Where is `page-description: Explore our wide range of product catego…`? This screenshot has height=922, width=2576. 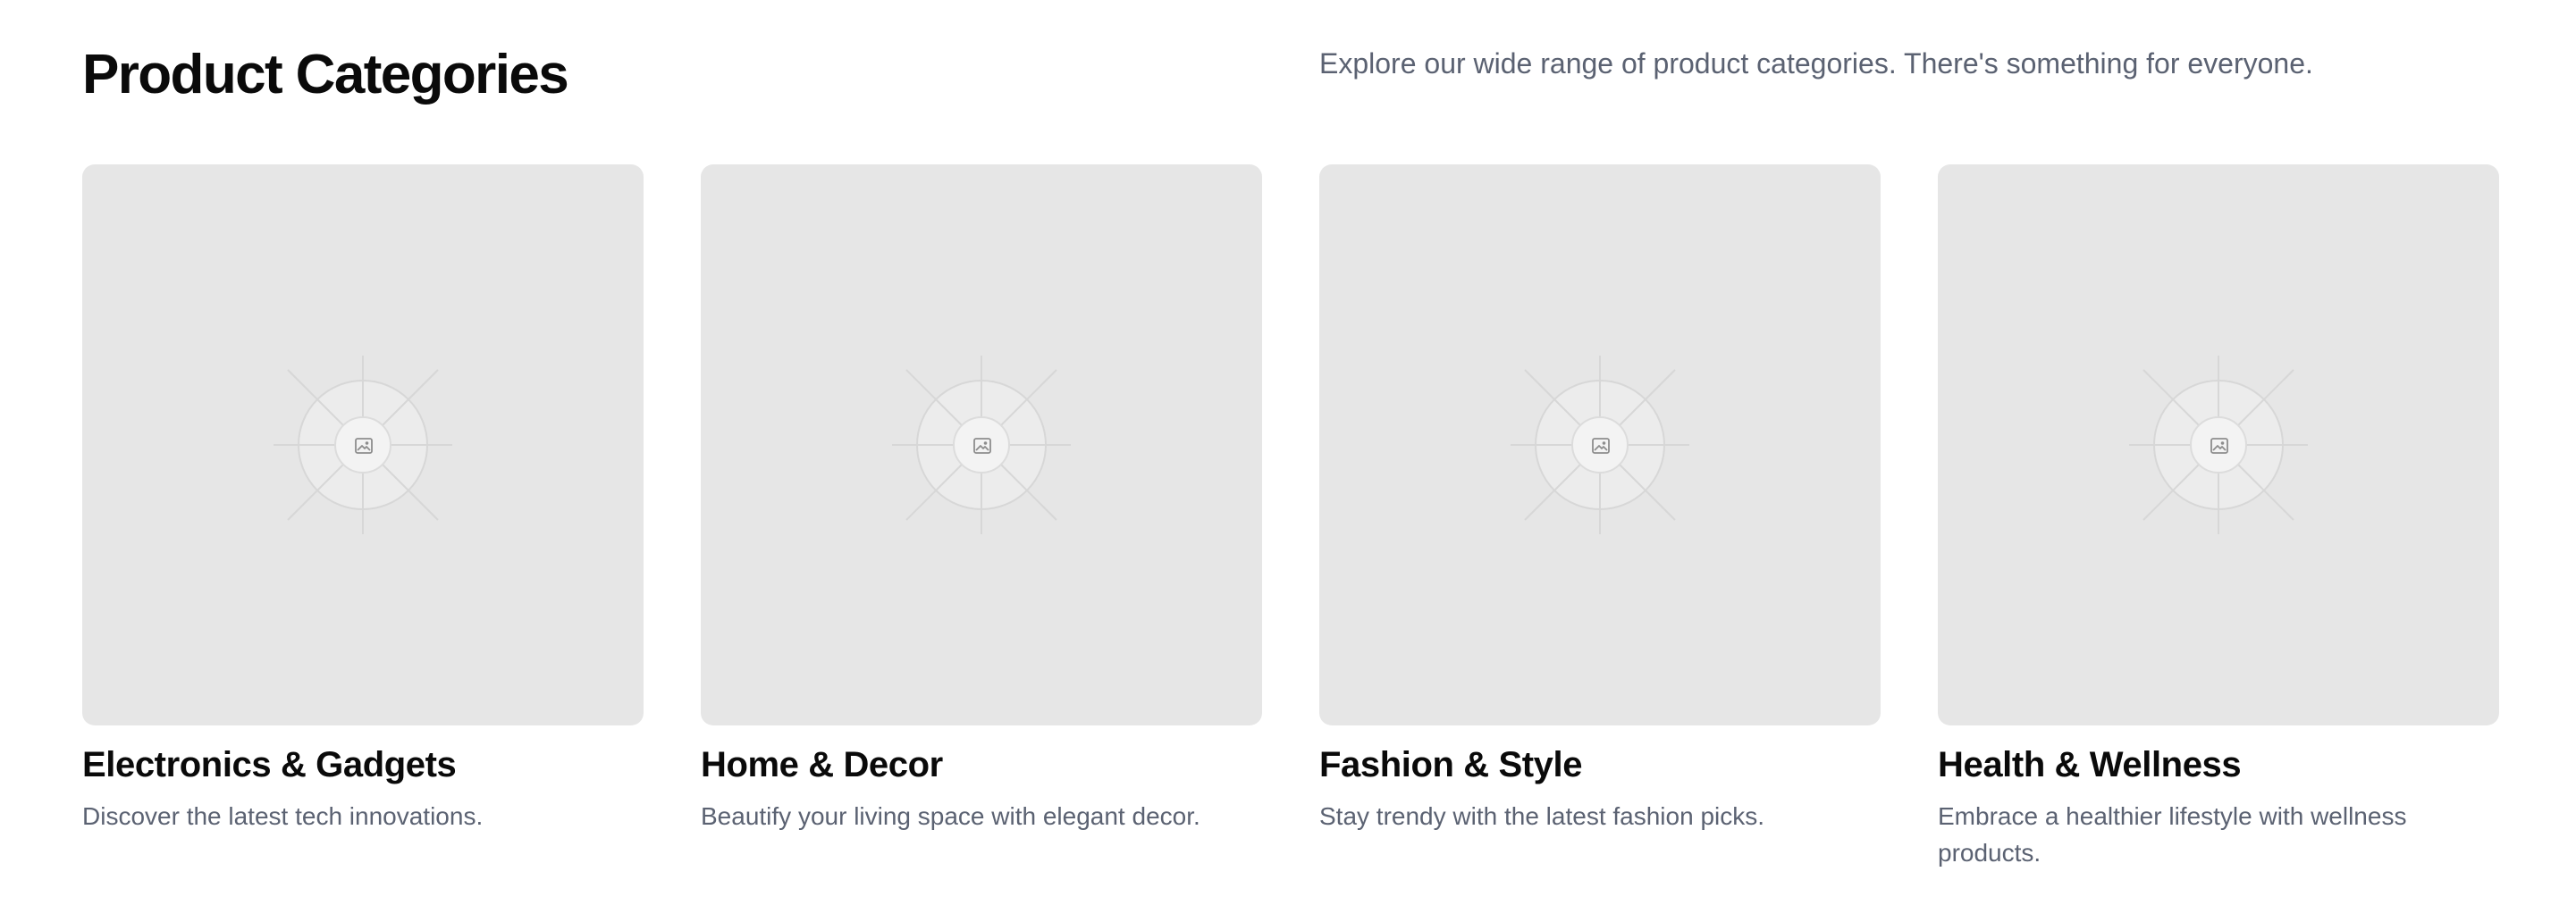
page-description: Explore our wide range of product catego… is located at coordinates (1816, 64).